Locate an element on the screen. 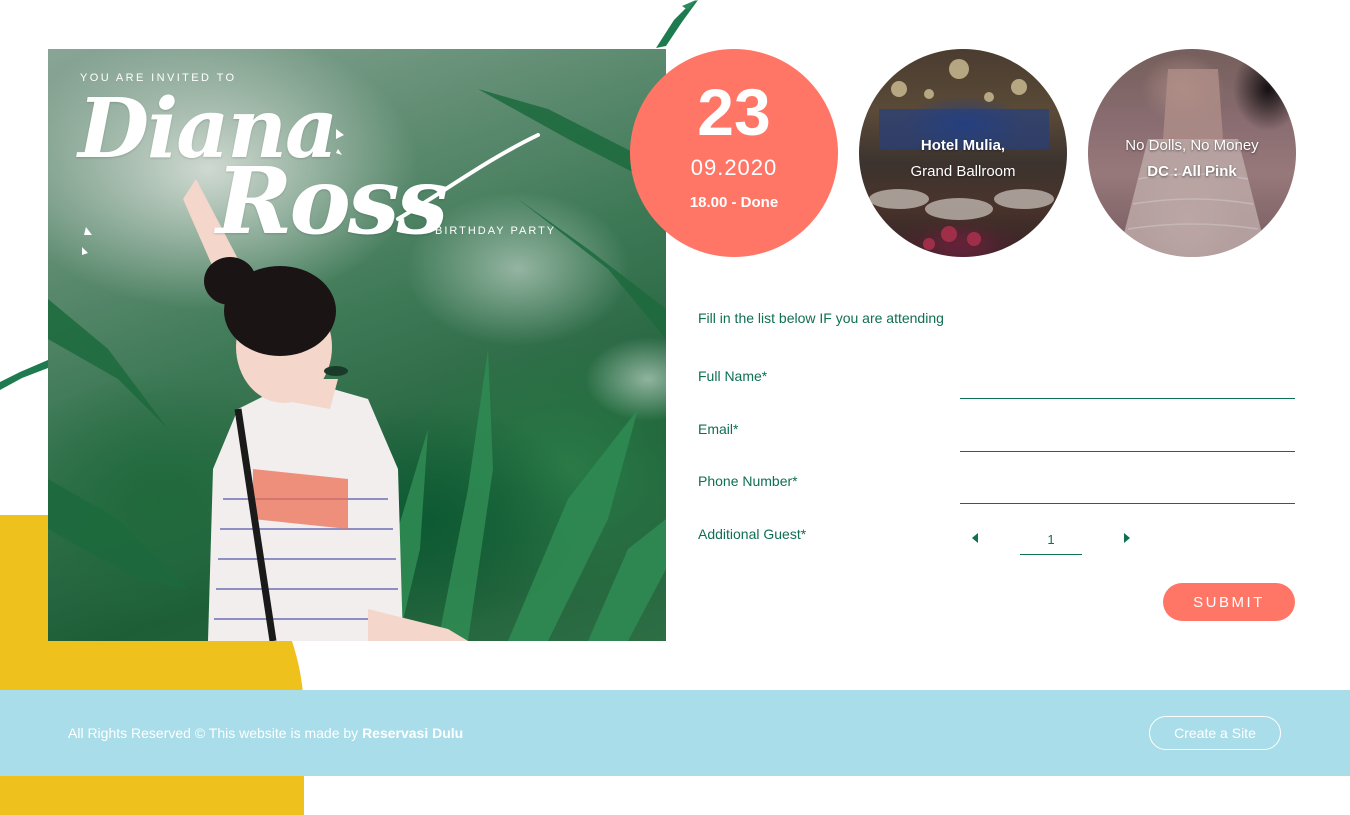 Image resolution: width=1350 pixels, height=815 pixels. phone-input is located at coordinates (1127, 488).